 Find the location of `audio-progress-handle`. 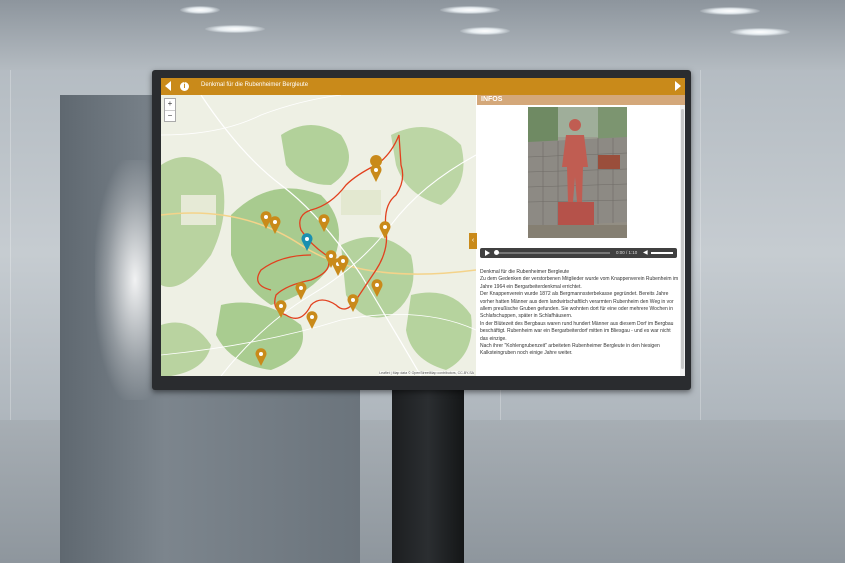

audio-progress-handle is located at coordinates (496, 252).